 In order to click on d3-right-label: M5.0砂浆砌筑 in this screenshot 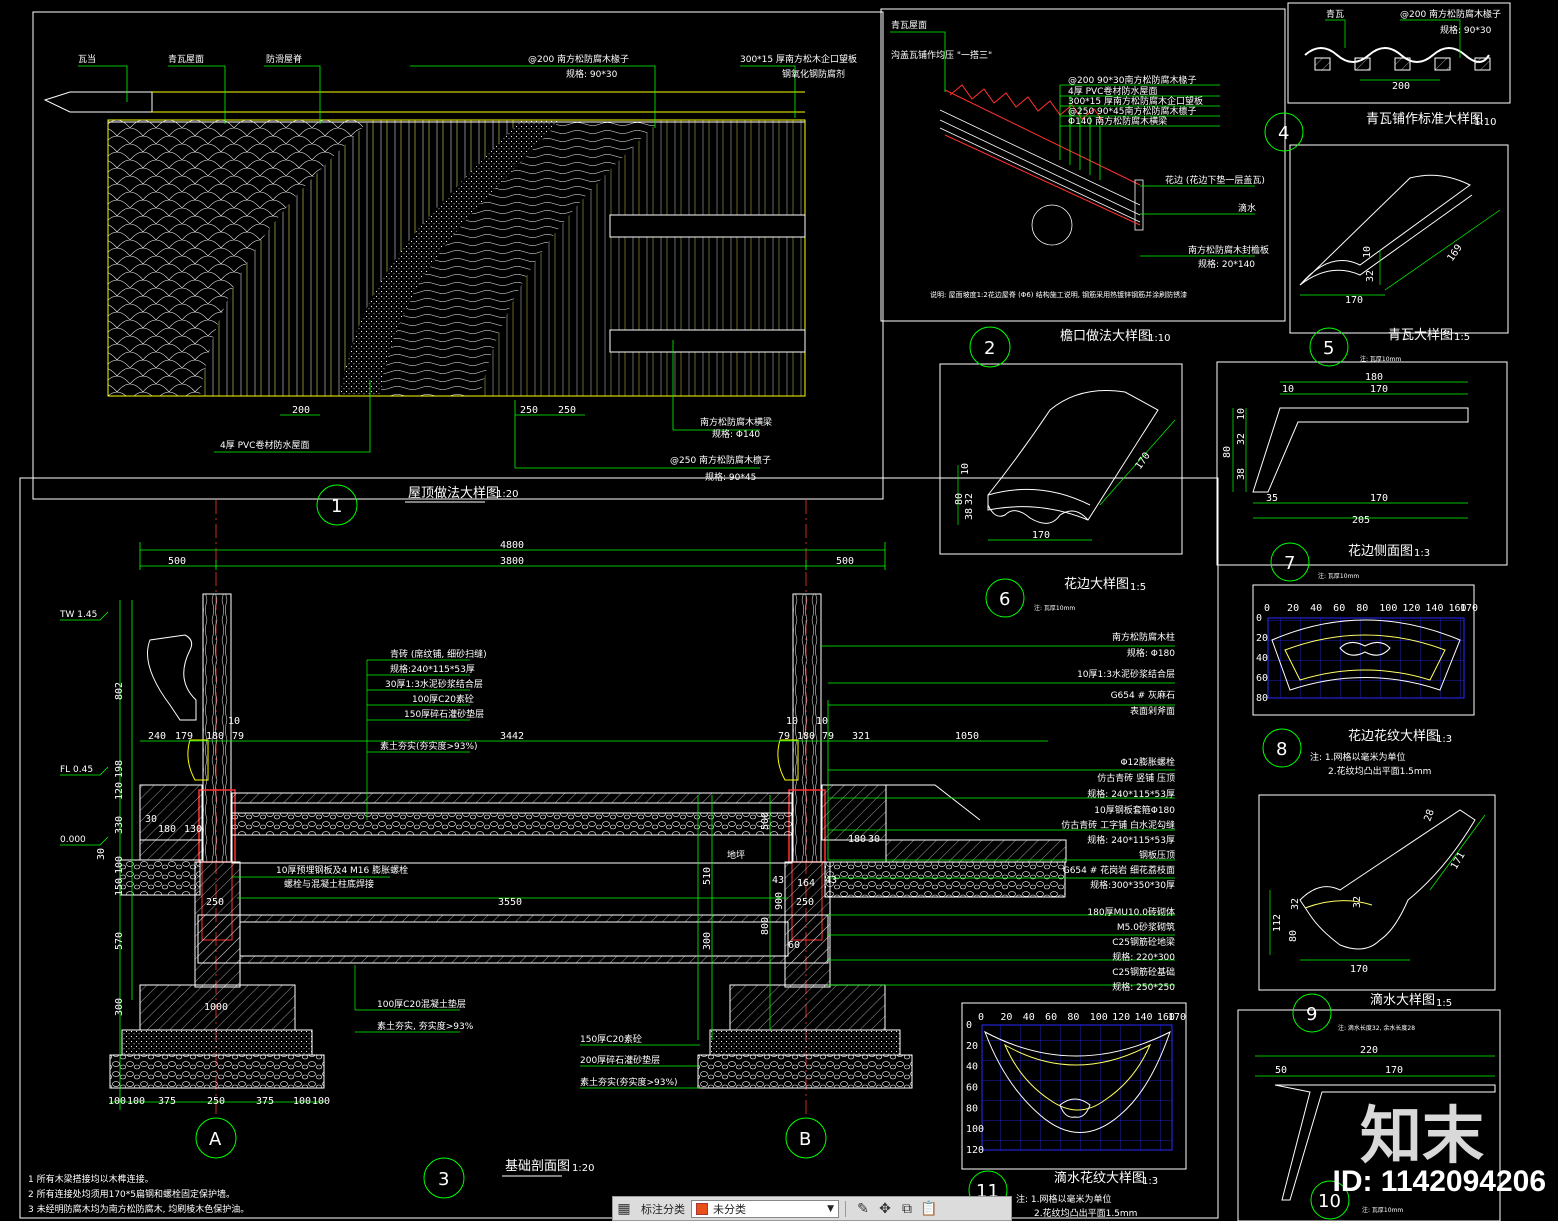, I will do `click(1146, 927)`.